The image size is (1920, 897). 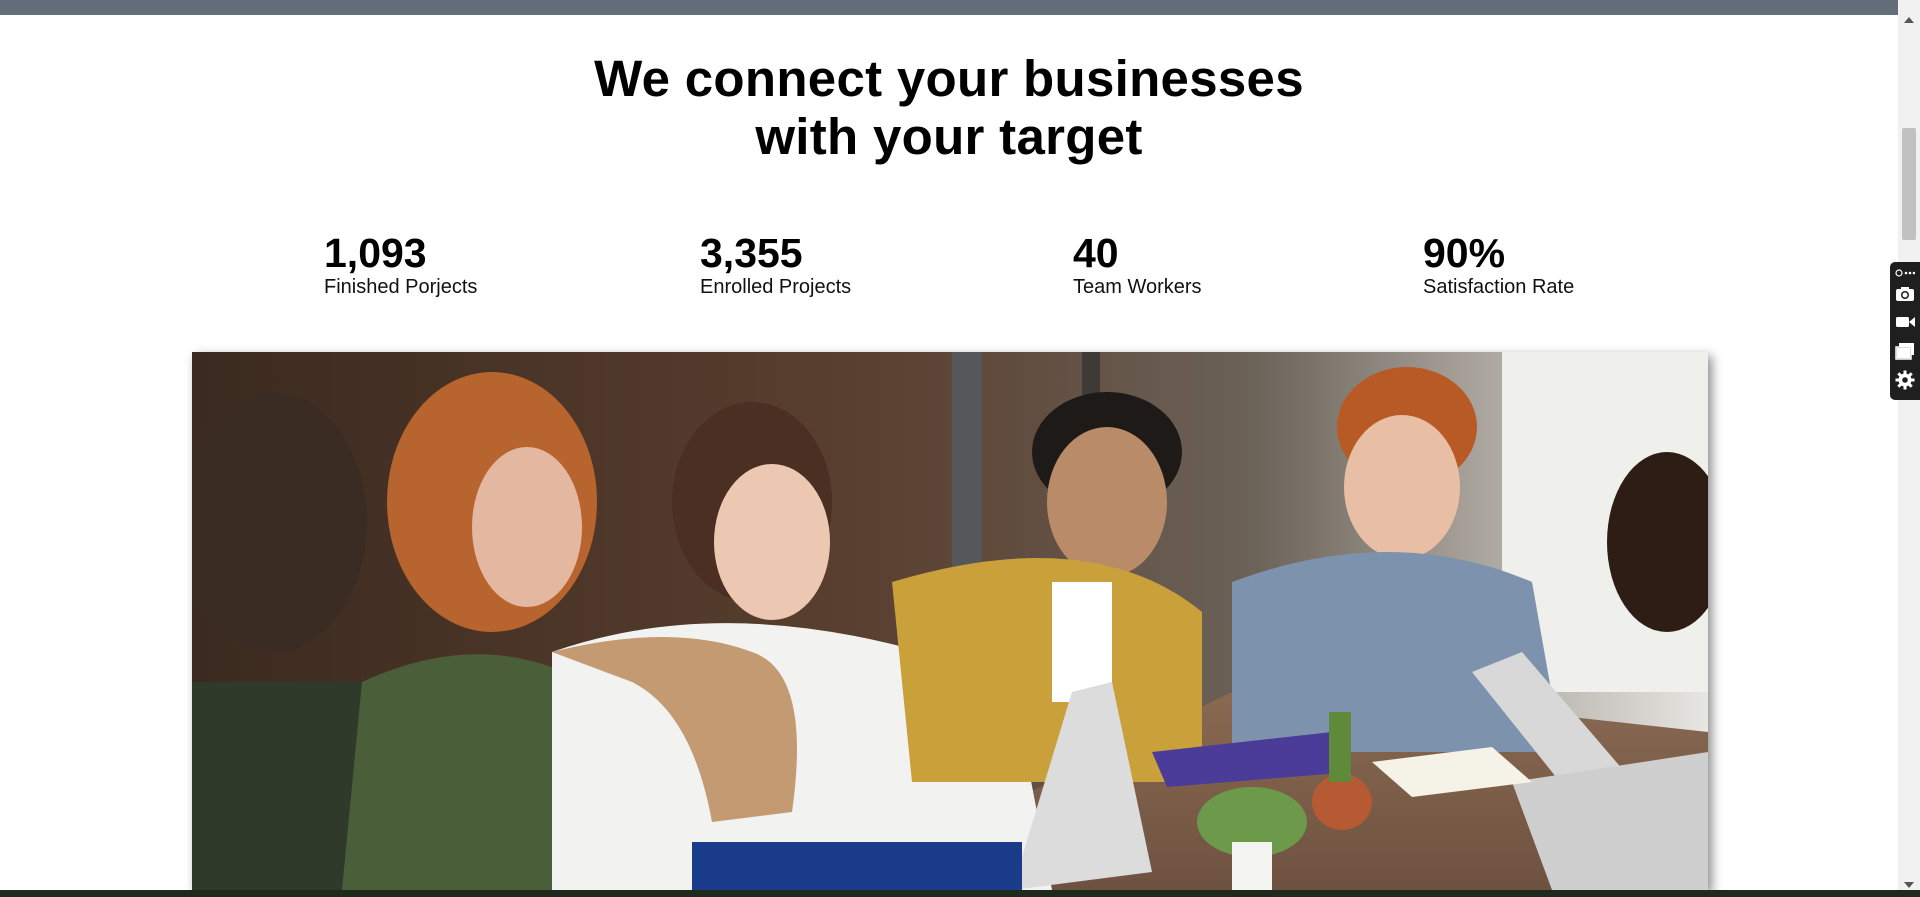 I want to click on gear-icon, so click(x=1905, y=380).